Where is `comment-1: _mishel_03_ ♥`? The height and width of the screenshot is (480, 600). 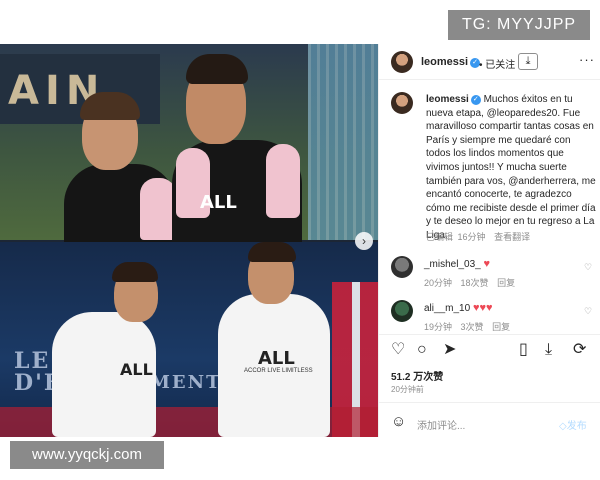
comment-1: _mishel_03_ ♥ is located at coordinates (457, 264).